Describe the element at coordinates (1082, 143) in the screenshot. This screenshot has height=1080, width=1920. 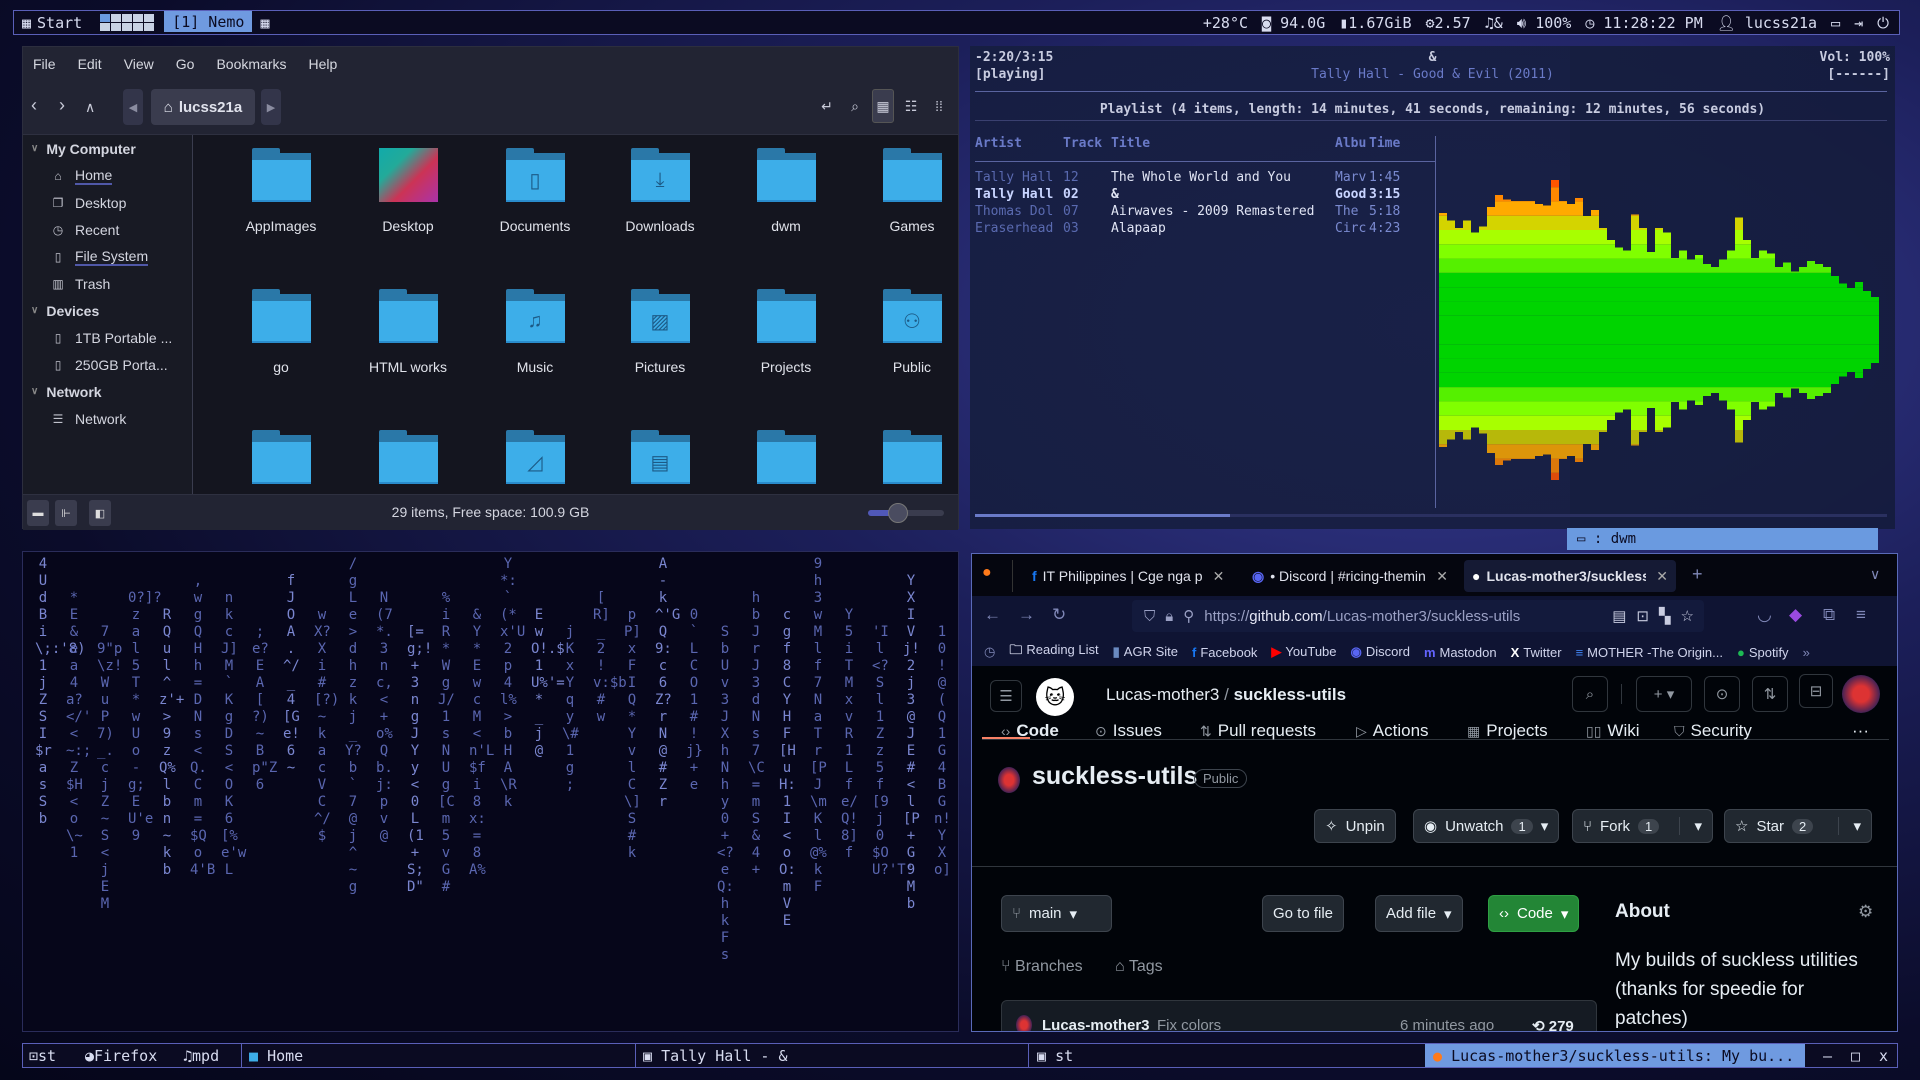
I see `column-header: Track` at that location.